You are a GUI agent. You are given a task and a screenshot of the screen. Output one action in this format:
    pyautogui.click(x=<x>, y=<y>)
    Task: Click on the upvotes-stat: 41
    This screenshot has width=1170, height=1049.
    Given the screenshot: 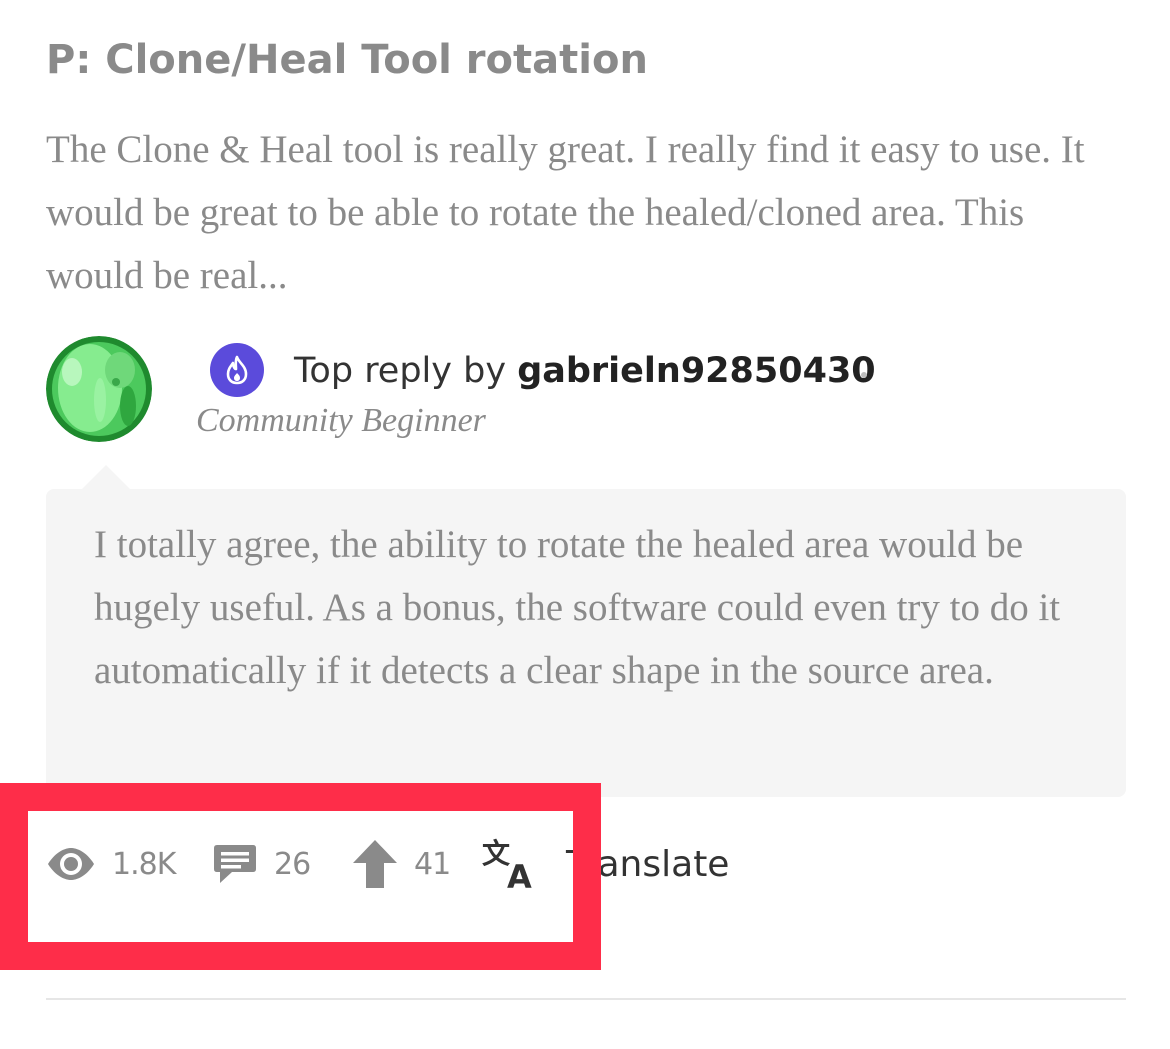 What is the action you would take?
    pyautogui.click(x=401, y=864)
    